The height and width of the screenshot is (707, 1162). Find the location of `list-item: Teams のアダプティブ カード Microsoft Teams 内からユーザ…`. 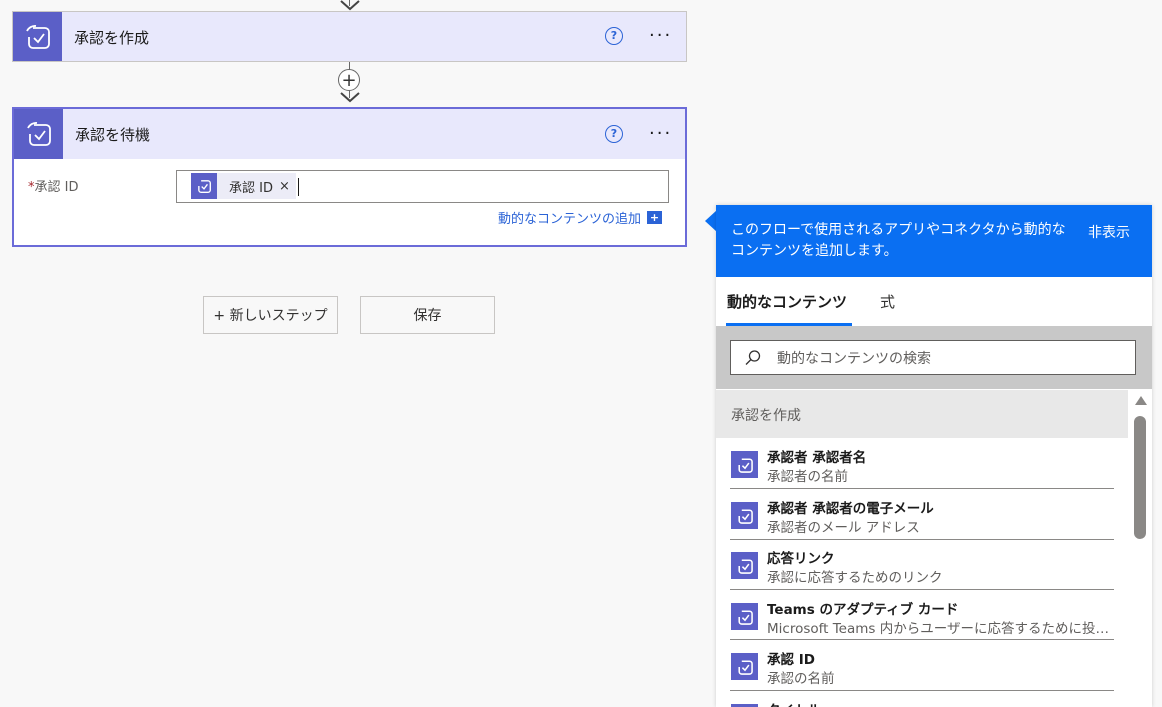

list-item: Teams のアダプティブ カード Microsoft Teams 内からユーザ… is located at coordinates (922, 616).